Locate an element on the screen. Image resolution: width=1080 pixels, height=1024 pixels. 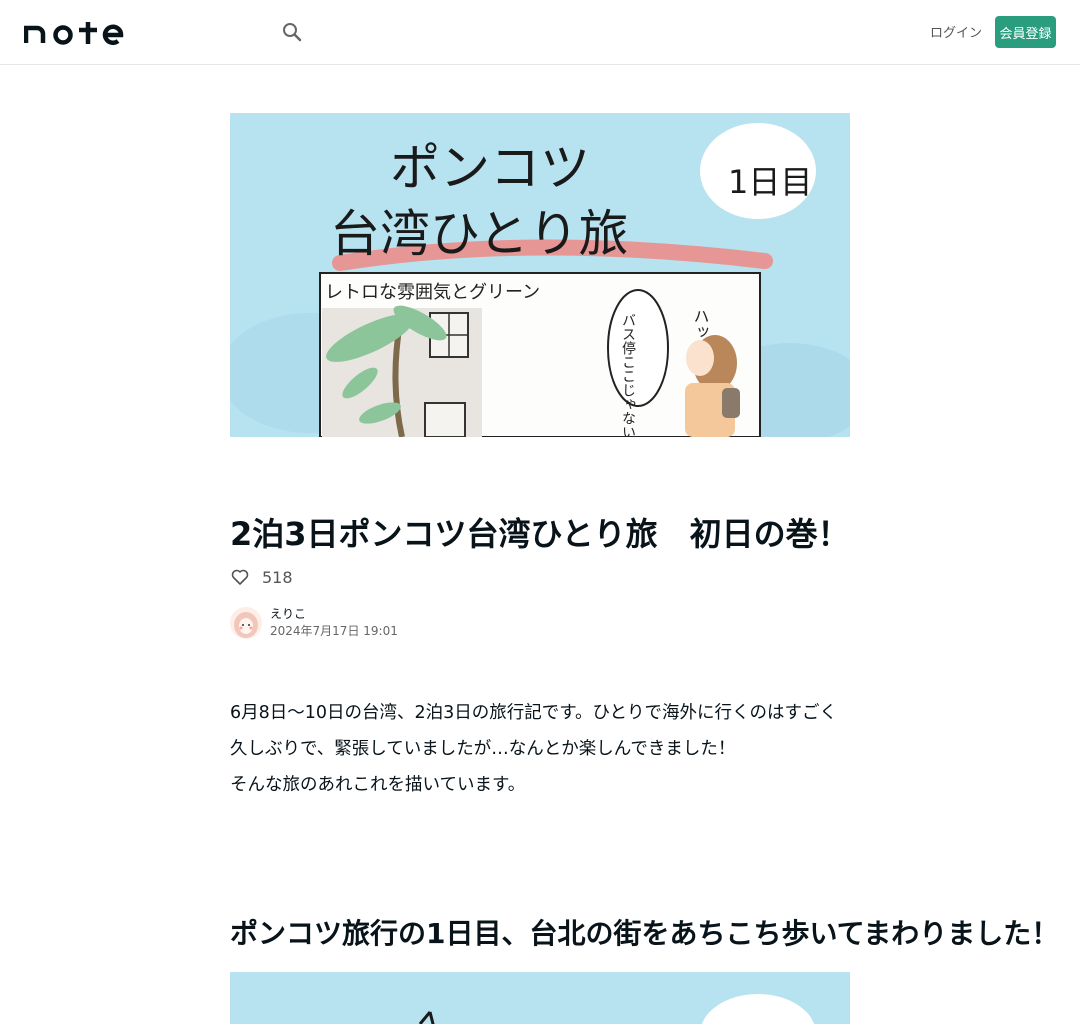
search-icon is located at coordinates (292, 32).